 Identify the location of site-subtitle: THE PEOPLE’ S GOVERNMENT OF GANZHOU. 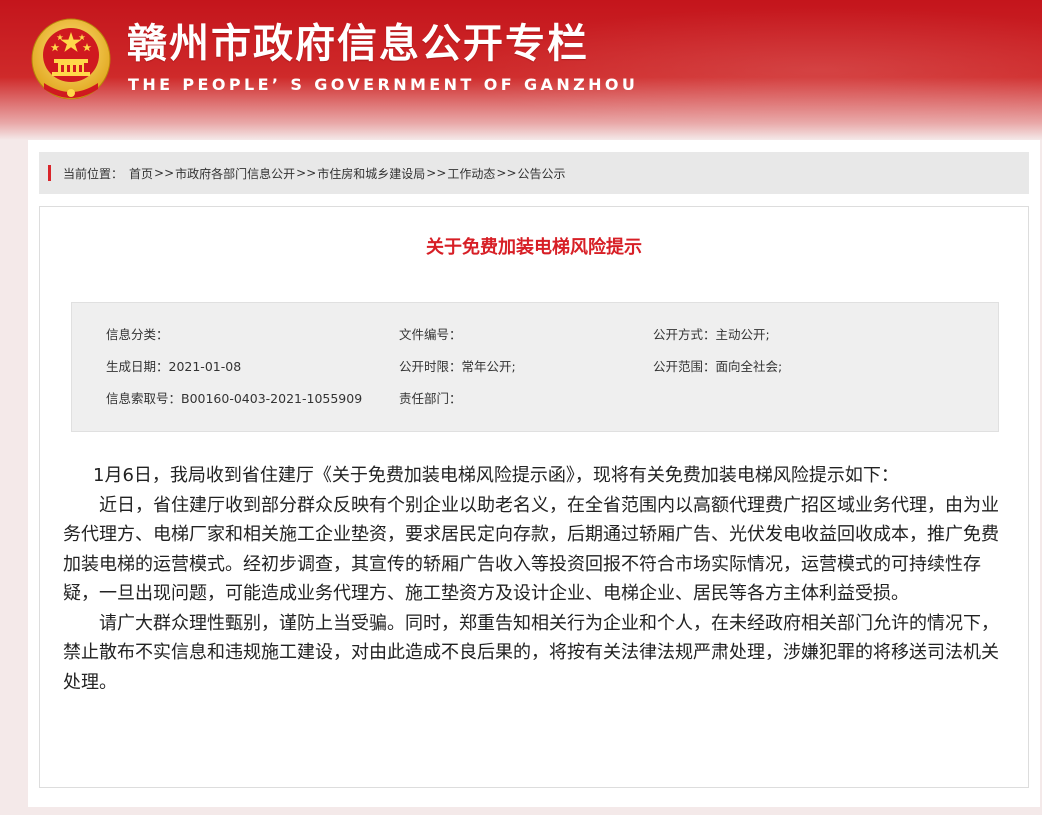
(383, 84).